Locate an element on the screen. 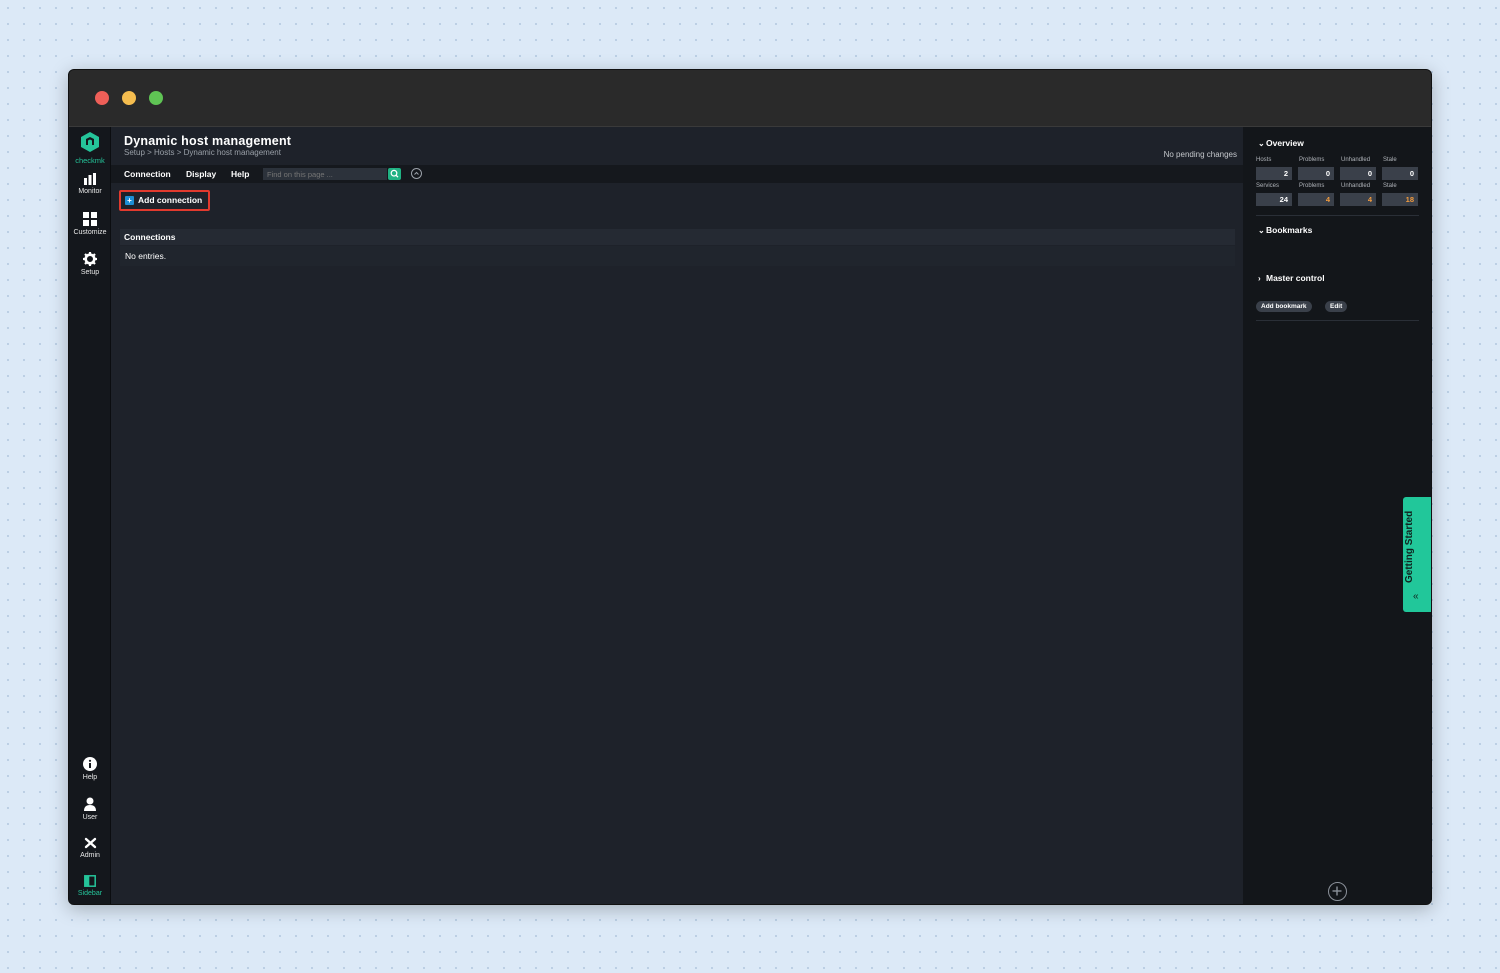 This screenshot has height=973, width=1500. overview-title: Overview is located at coordinates (1285, 143).